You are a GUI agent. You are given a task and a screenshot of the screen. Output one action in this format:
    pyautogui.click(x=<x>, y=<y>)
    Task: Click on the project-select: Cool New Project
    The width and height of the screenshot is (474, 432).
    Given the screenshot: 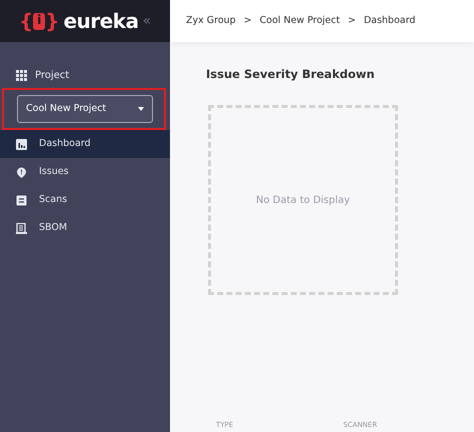 What is the action you would take?
    pyautogui.click(x=85, y=109)
    